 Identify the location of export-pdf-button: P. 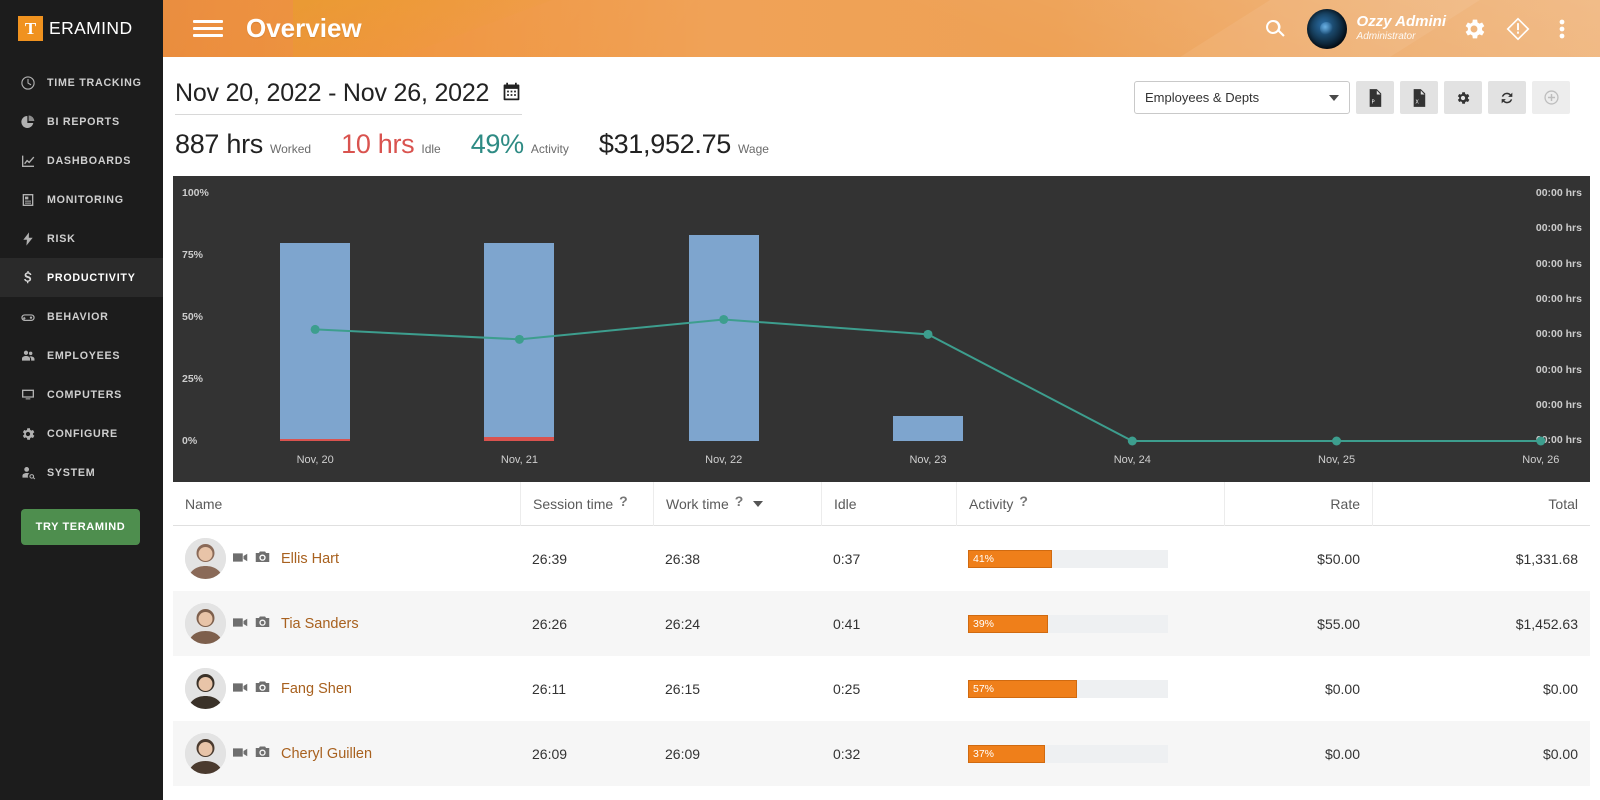
(1375, 97).